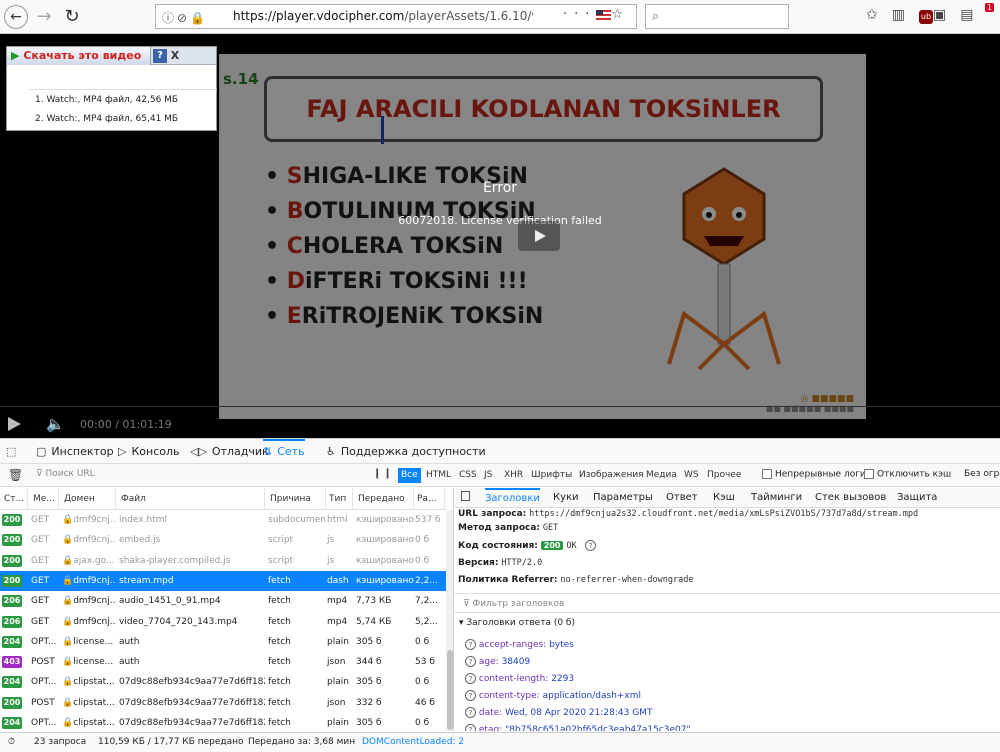 The image size is (1000, 752). What do you see at coordinates (661, 475) in the screenshot?
I see `filter-media: Медиа` at bounding box center [661, 475].